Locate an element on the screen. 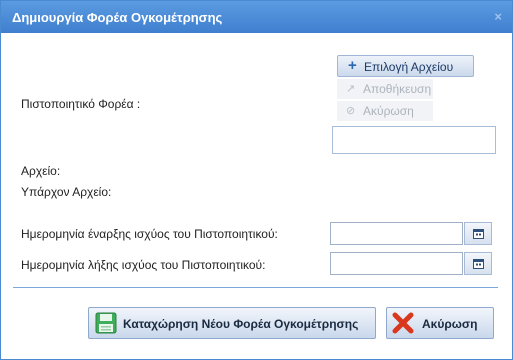 The image size is (513, 360). select-file-button: + Επιλογή Αρχείου is located at coordinates (405, 66).